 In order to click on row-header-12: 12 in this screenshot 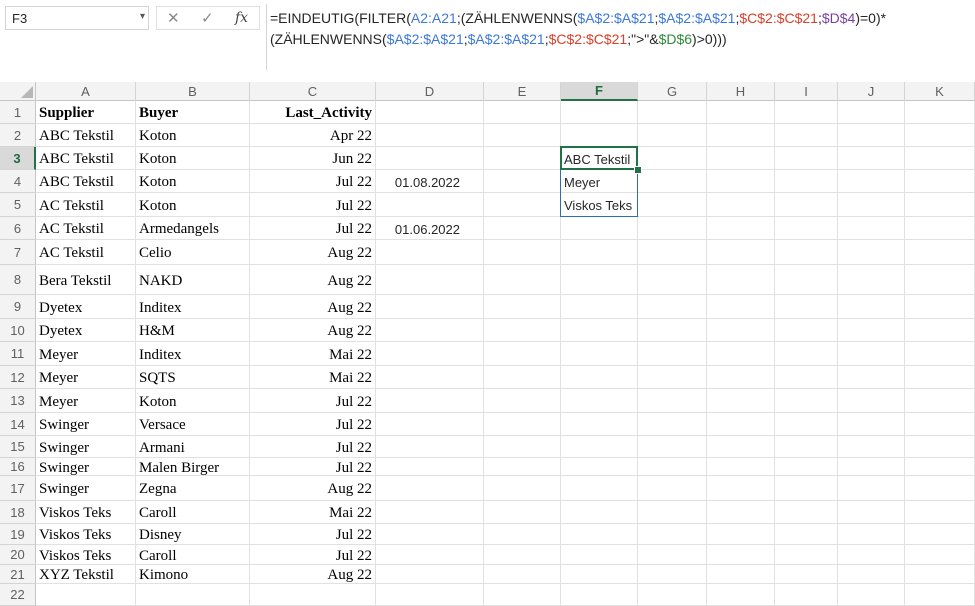, I will do `click(18, 377)`.